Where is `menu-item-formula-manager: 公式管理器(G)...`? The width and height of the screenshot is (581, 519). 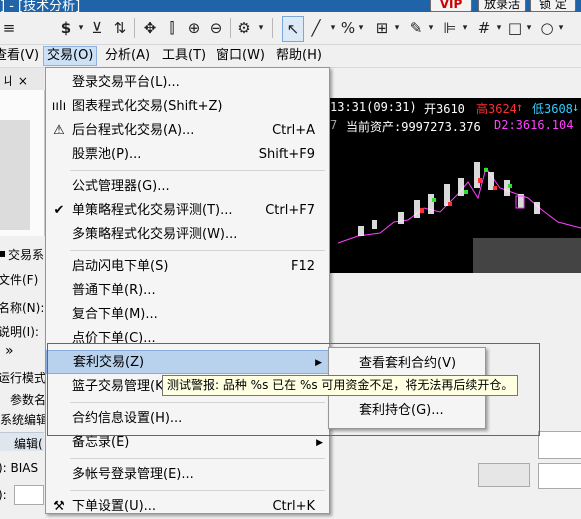
menu-item-formula-manager: 公式管理器(G)... is located at coordinates (187, 187).